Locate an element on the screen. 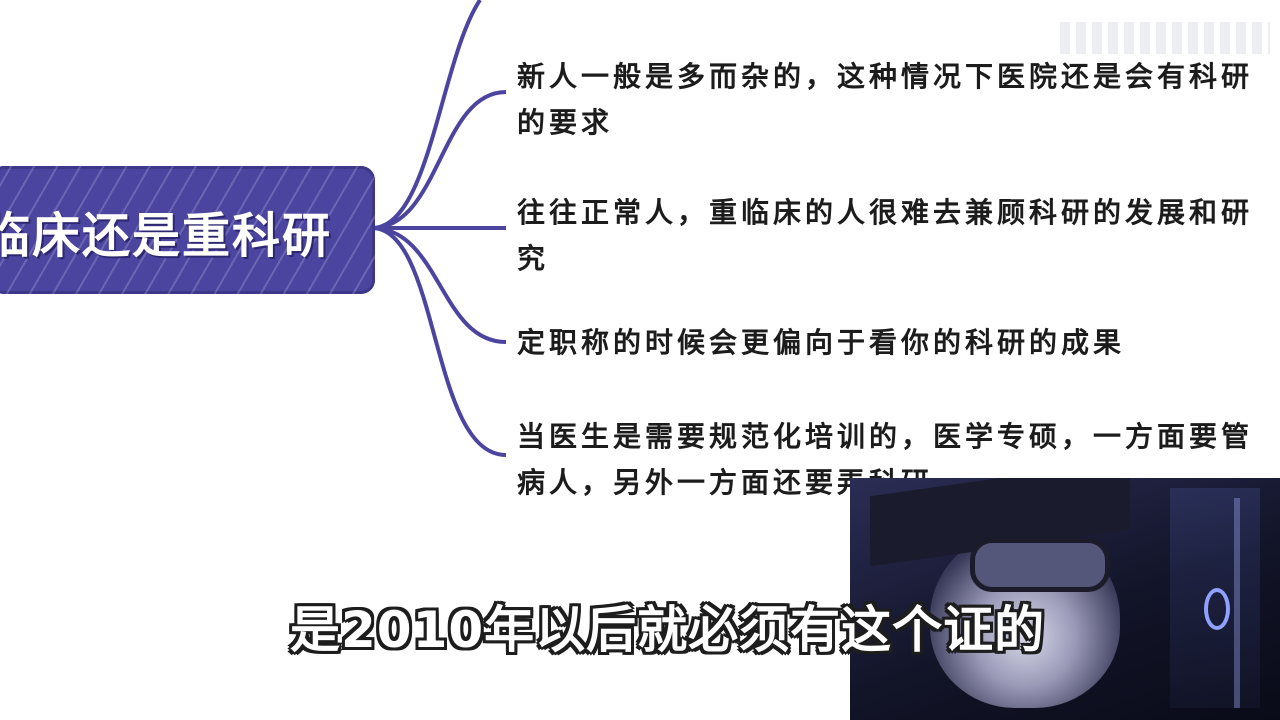 The height and width of the screenshot is (720, 1280). branch-text-3: 定职称的时候会更偏向于看你的科研的成果 is located at coordinates (821, 342).